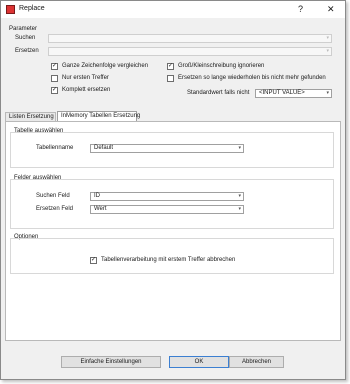 The height and width of the screenshot is (384, 350). Describe the element at coordinates (25, 38) in the screenshot. I see `suchen-label: Suchen` at that location.